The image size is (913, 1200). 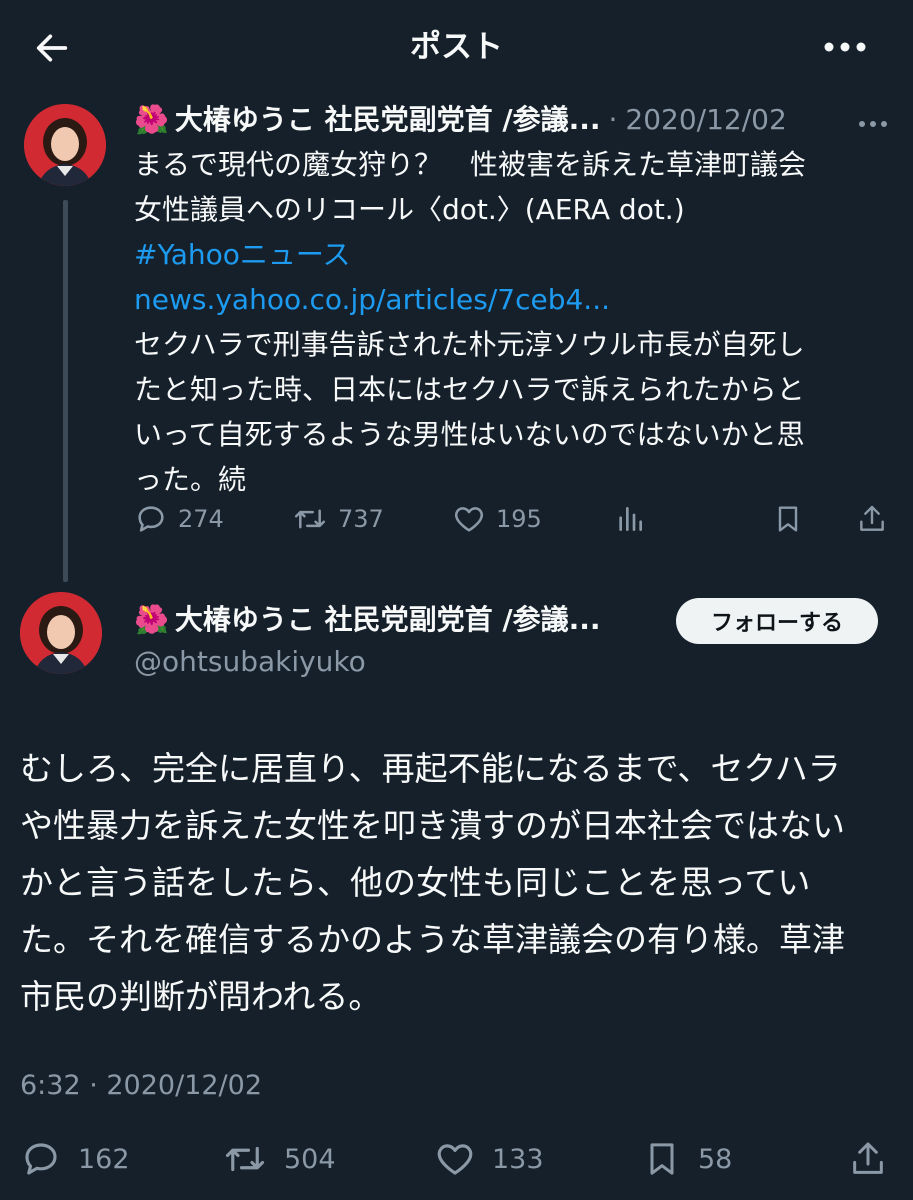 I want to click on text-line: 市民の判断が問われる。, so click(x=201, y=996).